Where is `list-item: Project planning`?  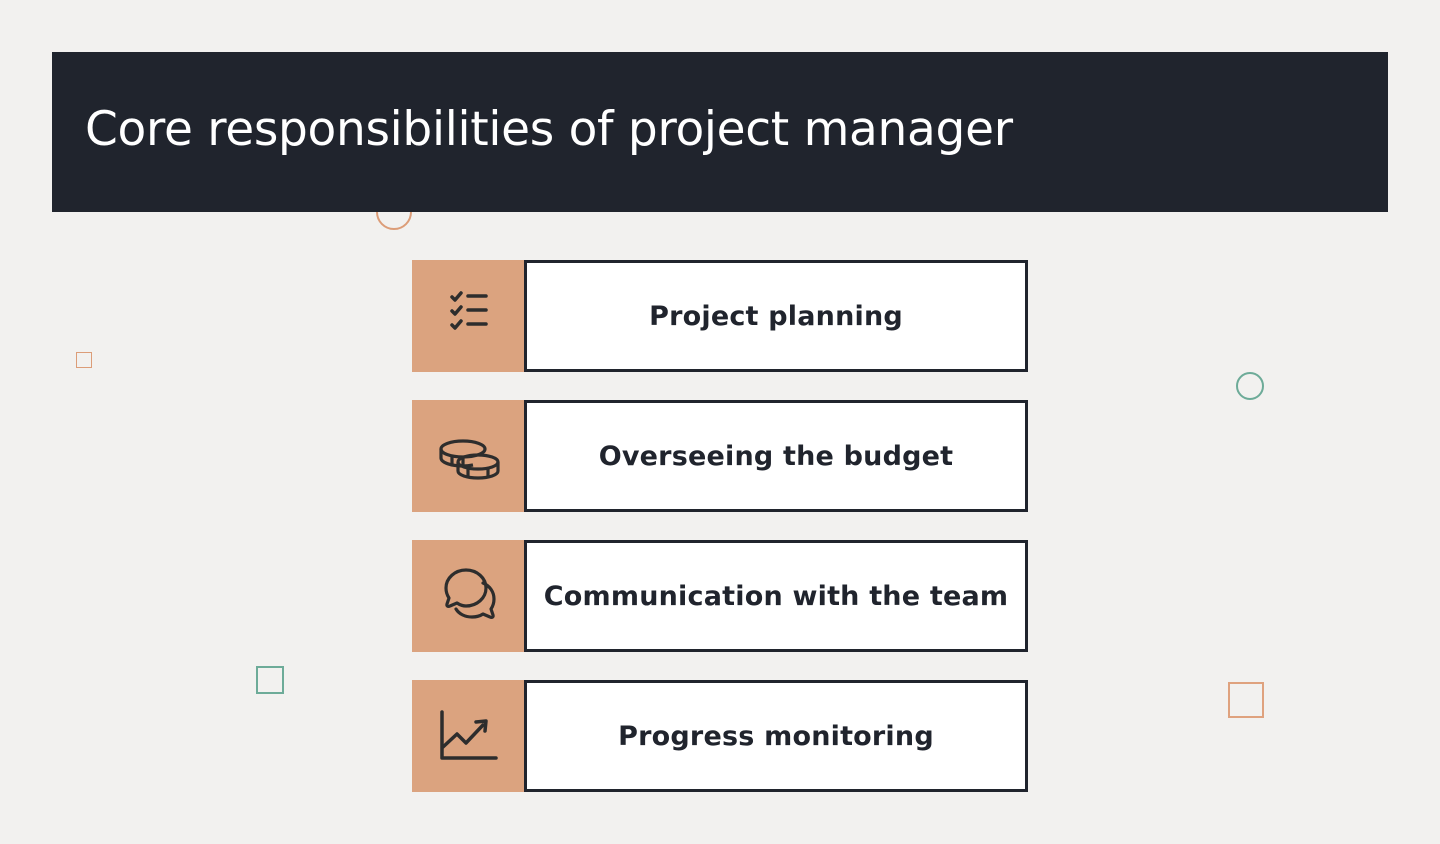 list-item: Project planning is located at coordinates (720, 316).